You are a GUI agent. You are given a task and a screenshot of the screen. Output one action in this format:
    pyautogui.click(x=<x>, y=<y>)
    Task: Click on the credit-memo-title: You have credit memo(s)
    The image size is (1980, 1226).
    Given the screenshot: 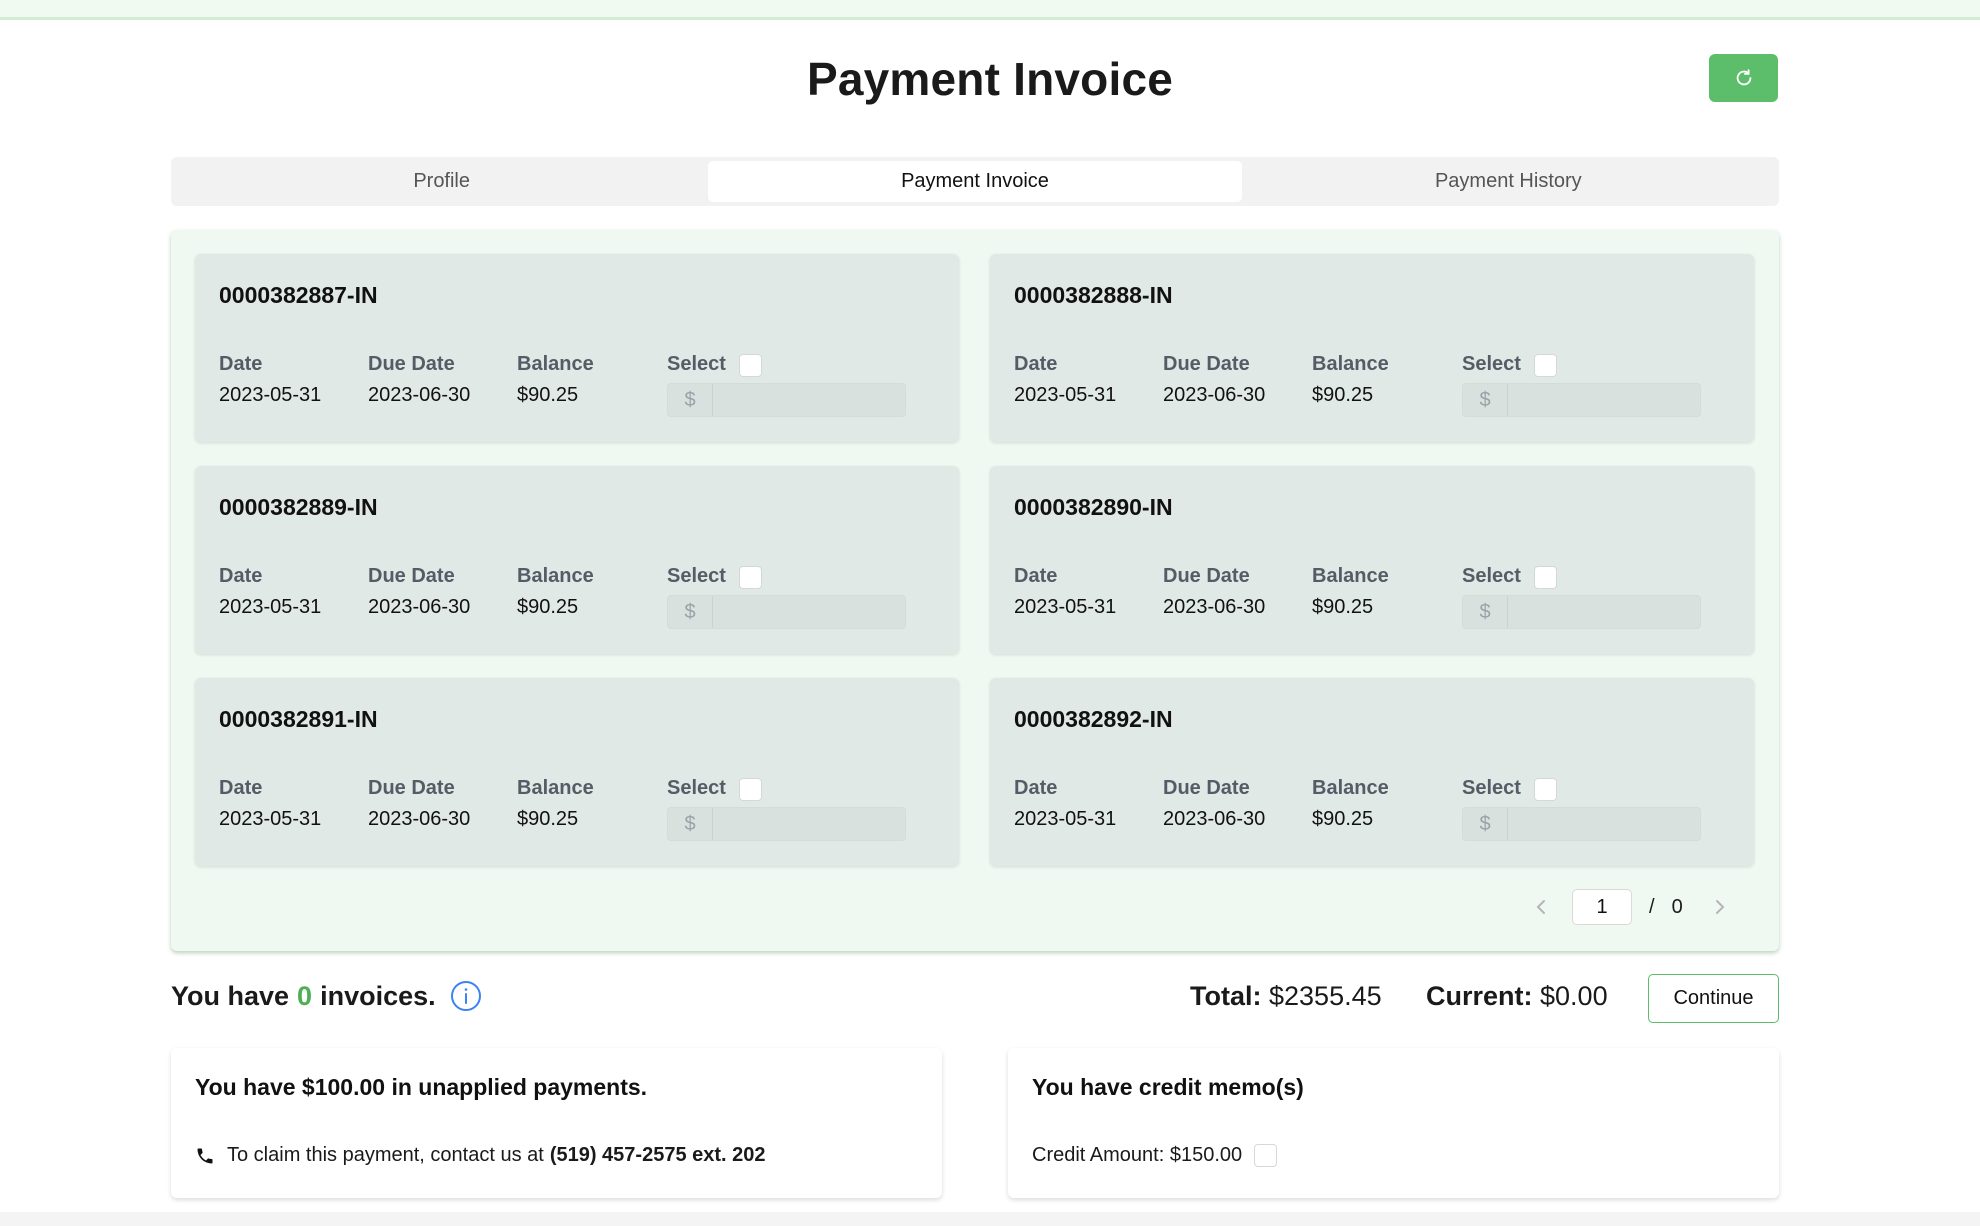 What is the action you would take?
    pyautogui.click(x=1168, y=1087)
    